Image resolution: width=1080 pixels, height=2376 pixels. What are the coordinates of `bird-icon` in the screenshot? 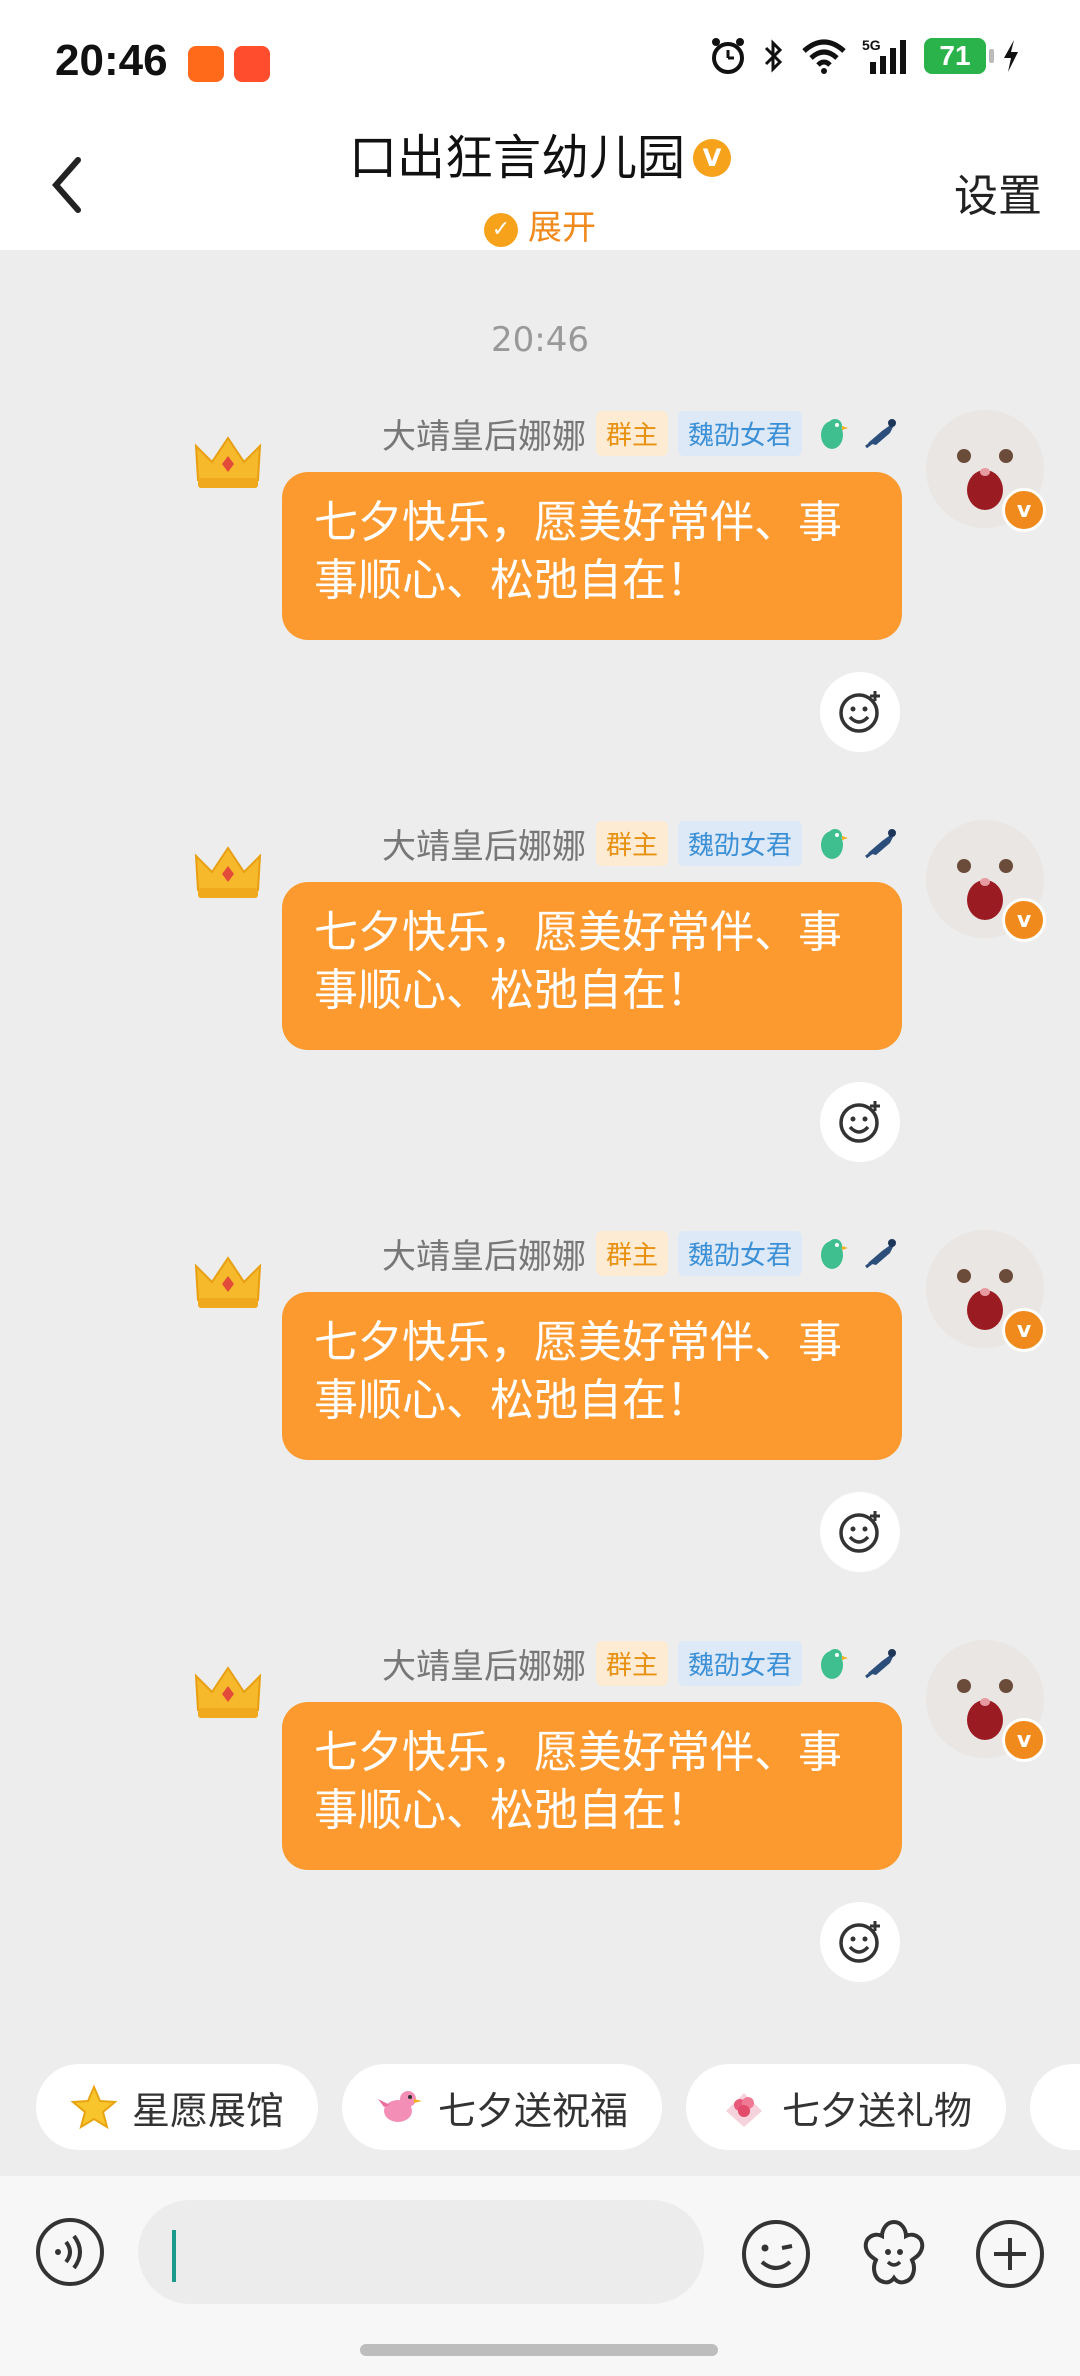 It's located at (400, 2106).